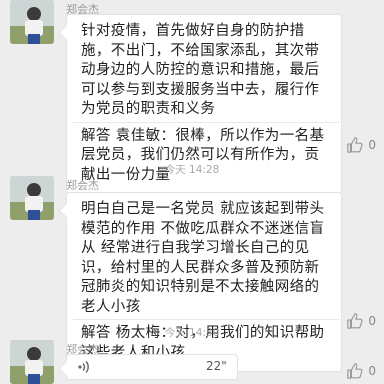 This screenshot has width=384, height=384. What do you see at coordinates (192, 170) in the screenshot?
I see `timestamp: 今天 14:28` at bounding box center [192, 170].